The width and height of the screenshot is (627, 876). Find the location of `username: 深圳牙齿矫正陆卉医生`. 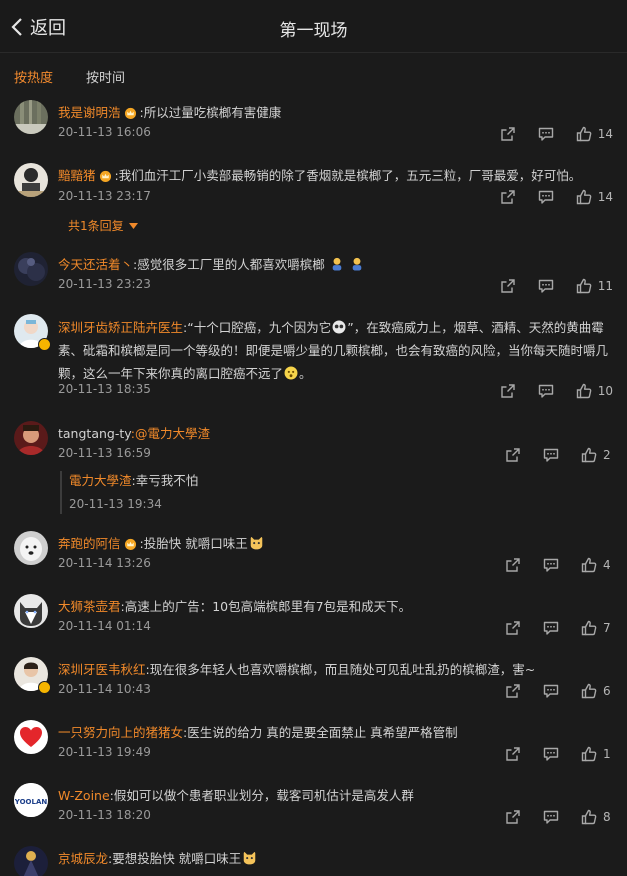

username: 深圳牙齿矫正陆卉医生 is located at coordinates (120, 327).